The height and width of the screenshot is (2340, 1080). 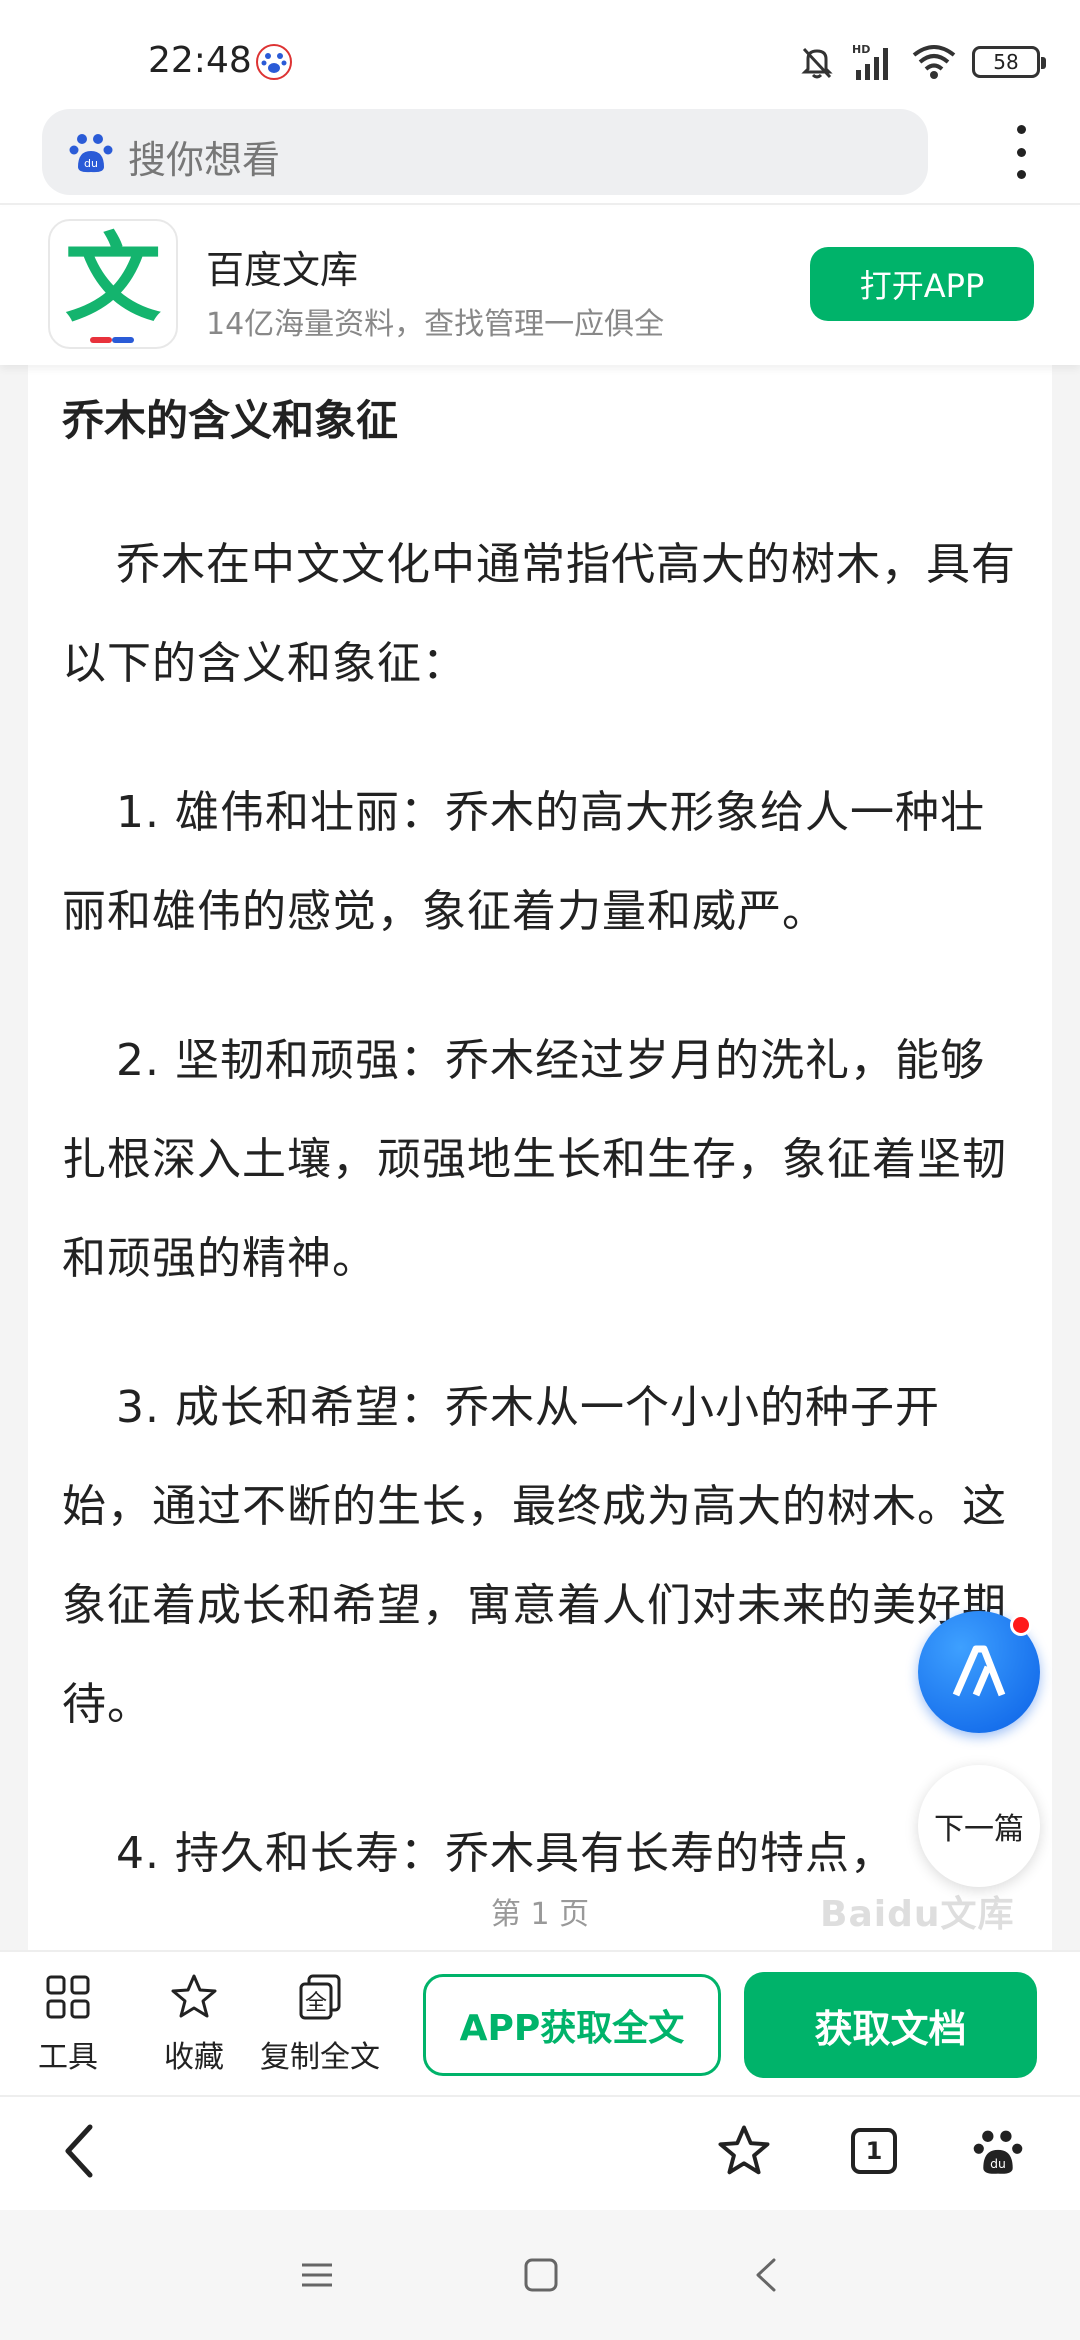 I want to click on baidu-app-icon, so click(x=274, y=62).